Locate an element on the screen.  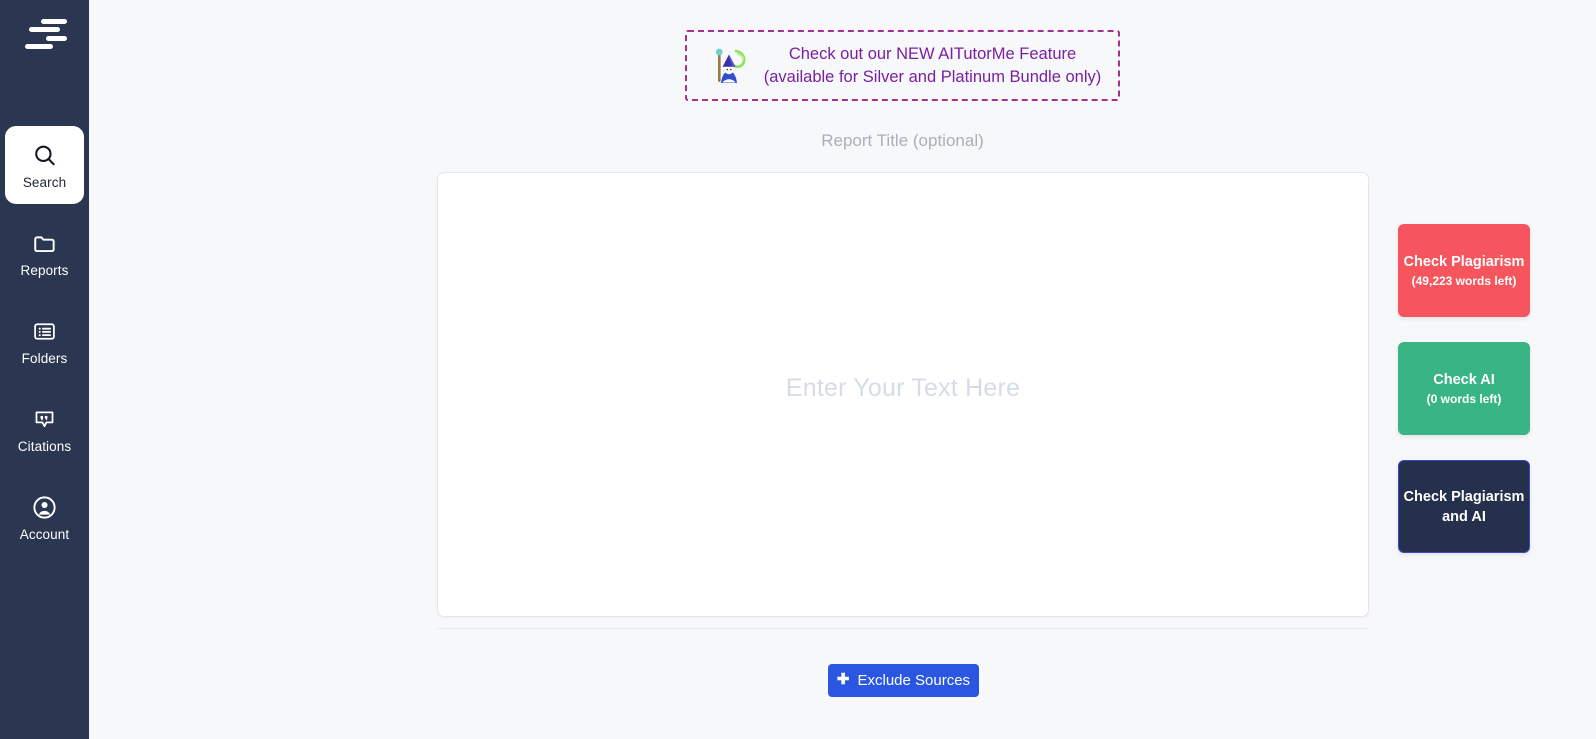
exclude-sources-label: Exclude Sources is located at coordinates (914, 680).